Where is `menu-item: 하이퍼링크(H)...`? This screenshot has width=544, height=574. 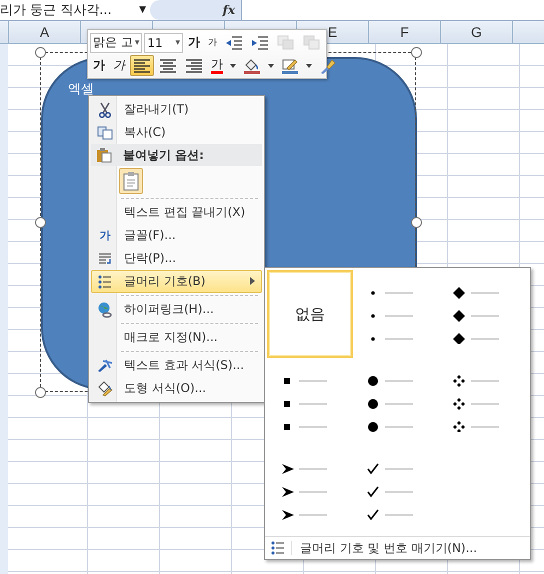
menu-item: 하이퍼링크(H)... is located at coordinates (176, 309).